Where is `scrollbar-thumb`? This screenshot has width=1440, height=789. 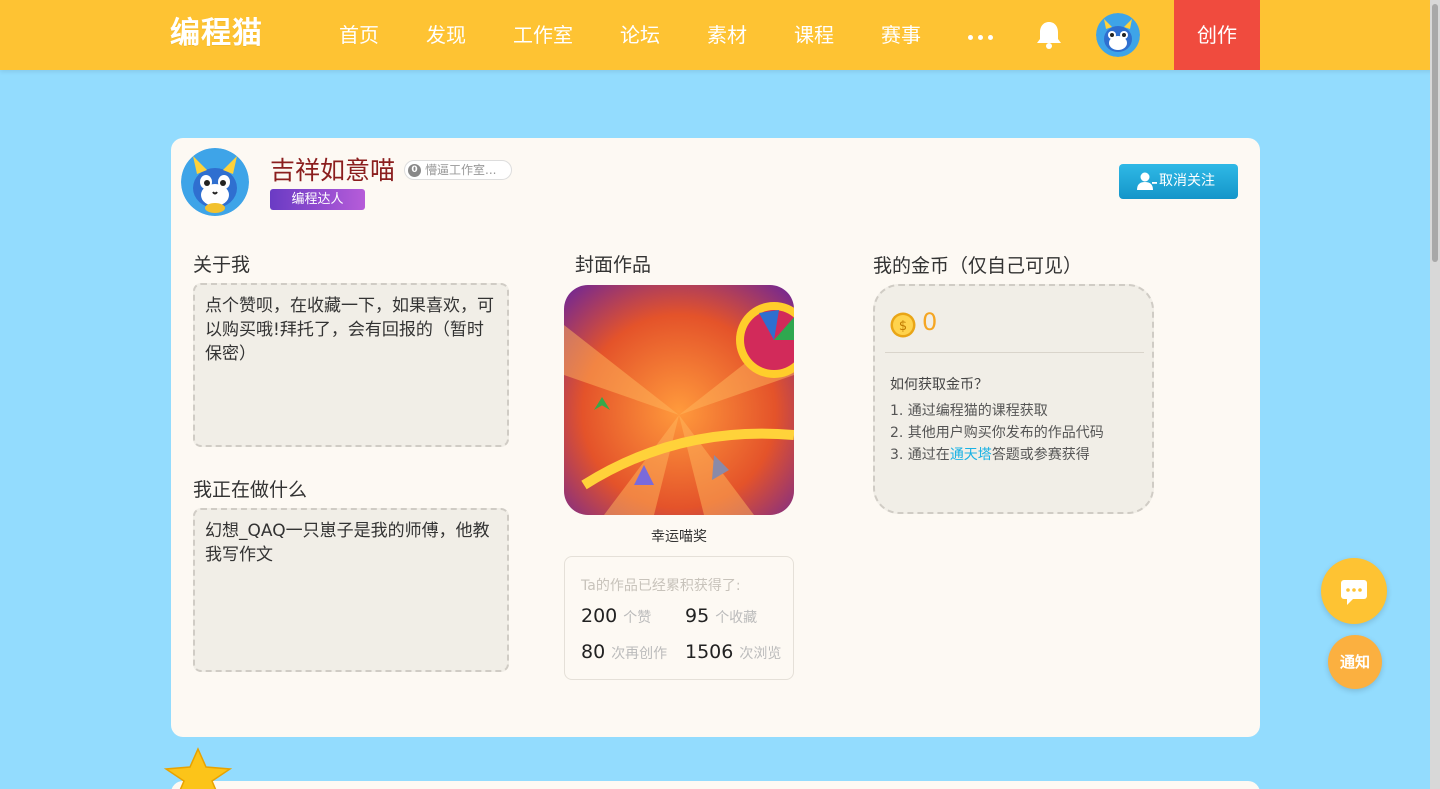 scrollbar-thumb is located at coordinates (1435, 133).